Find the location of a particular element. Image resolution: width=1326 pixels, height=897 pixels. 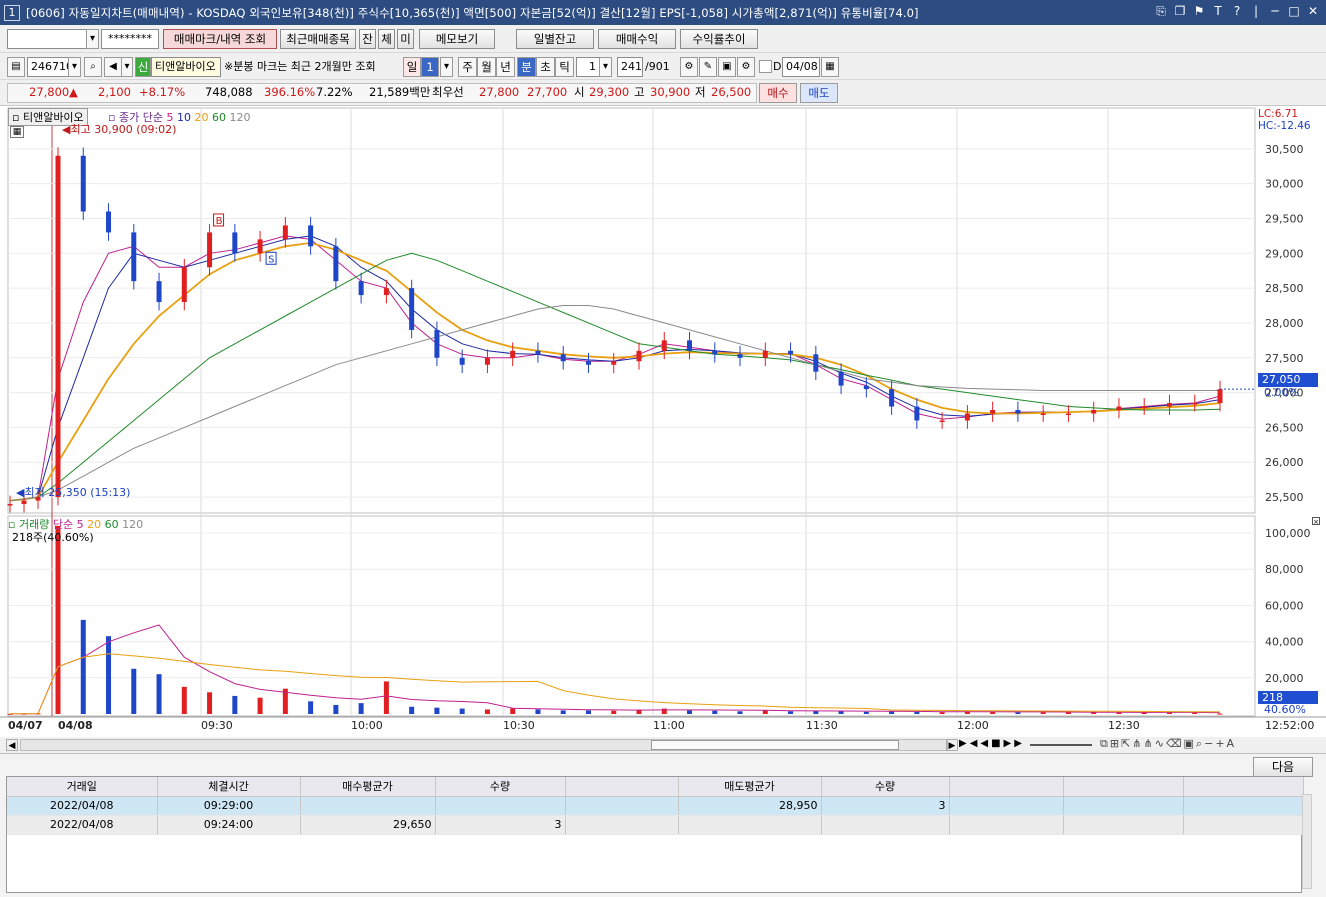

draw-icon: ✎ is located at coordinates (708, 67).